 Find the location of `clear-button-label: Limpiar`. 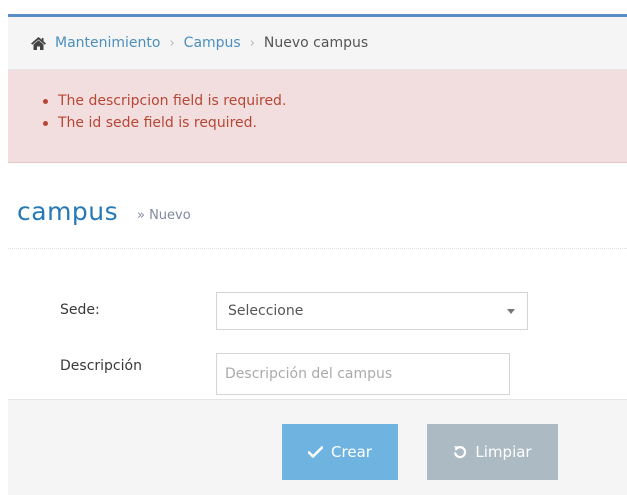

clear-button-label: Limpiar is located at coordinates (503, 452).